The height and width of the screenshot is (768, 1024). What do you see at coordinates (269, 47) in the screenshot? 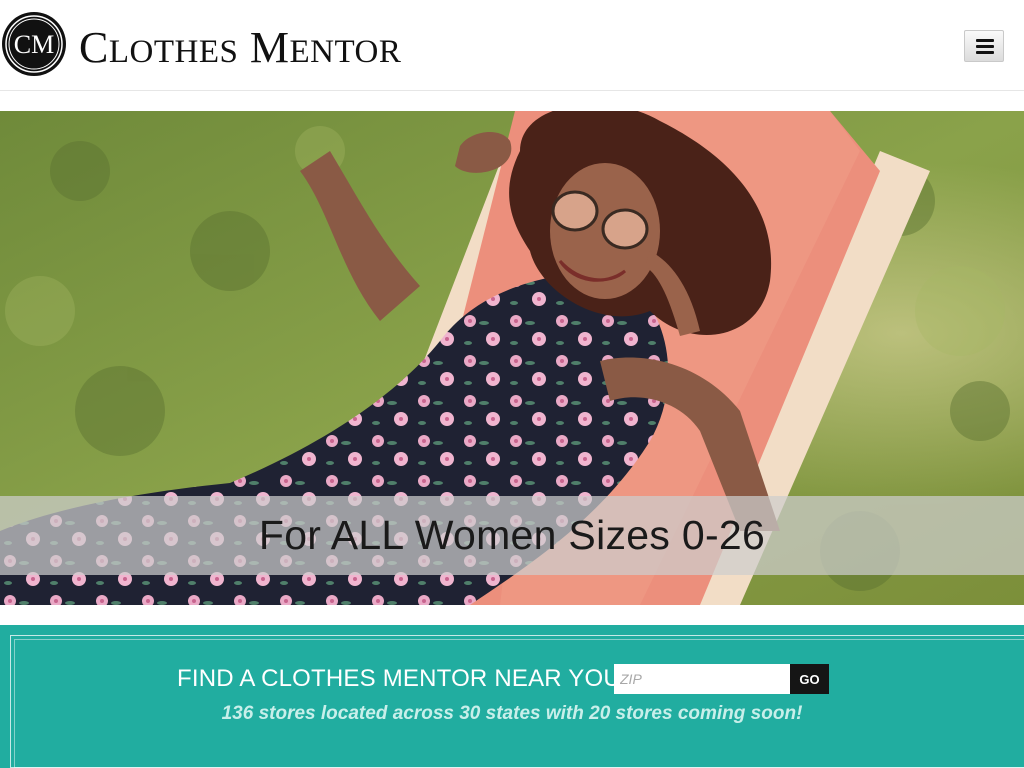
I see `brand-second-cap: M` at bounding box center [269, 47].